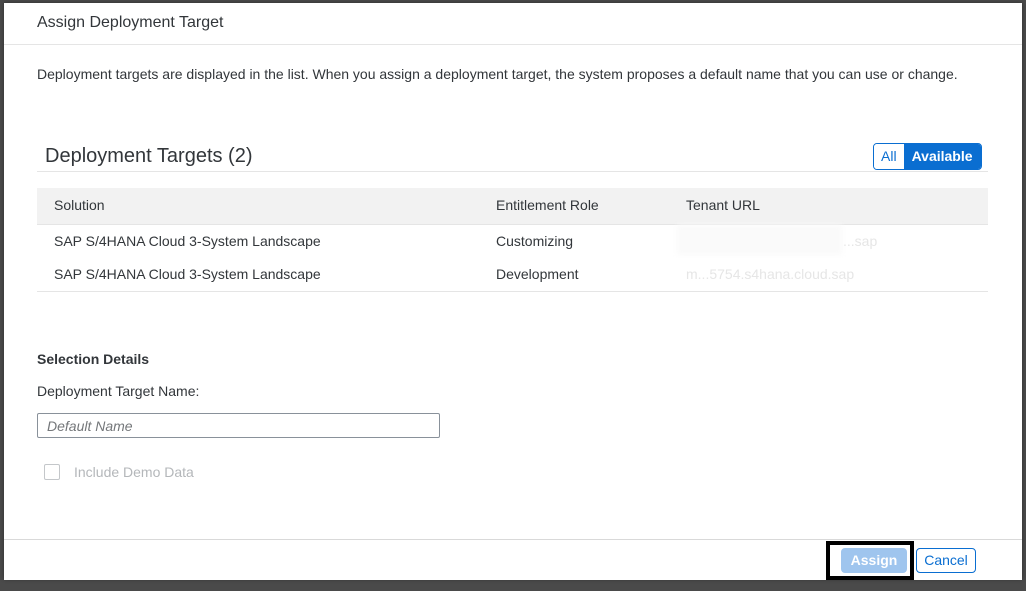 This screenshot has height=591, width=1026. I want to click on availability-filter: All Available, so click(927, 156).